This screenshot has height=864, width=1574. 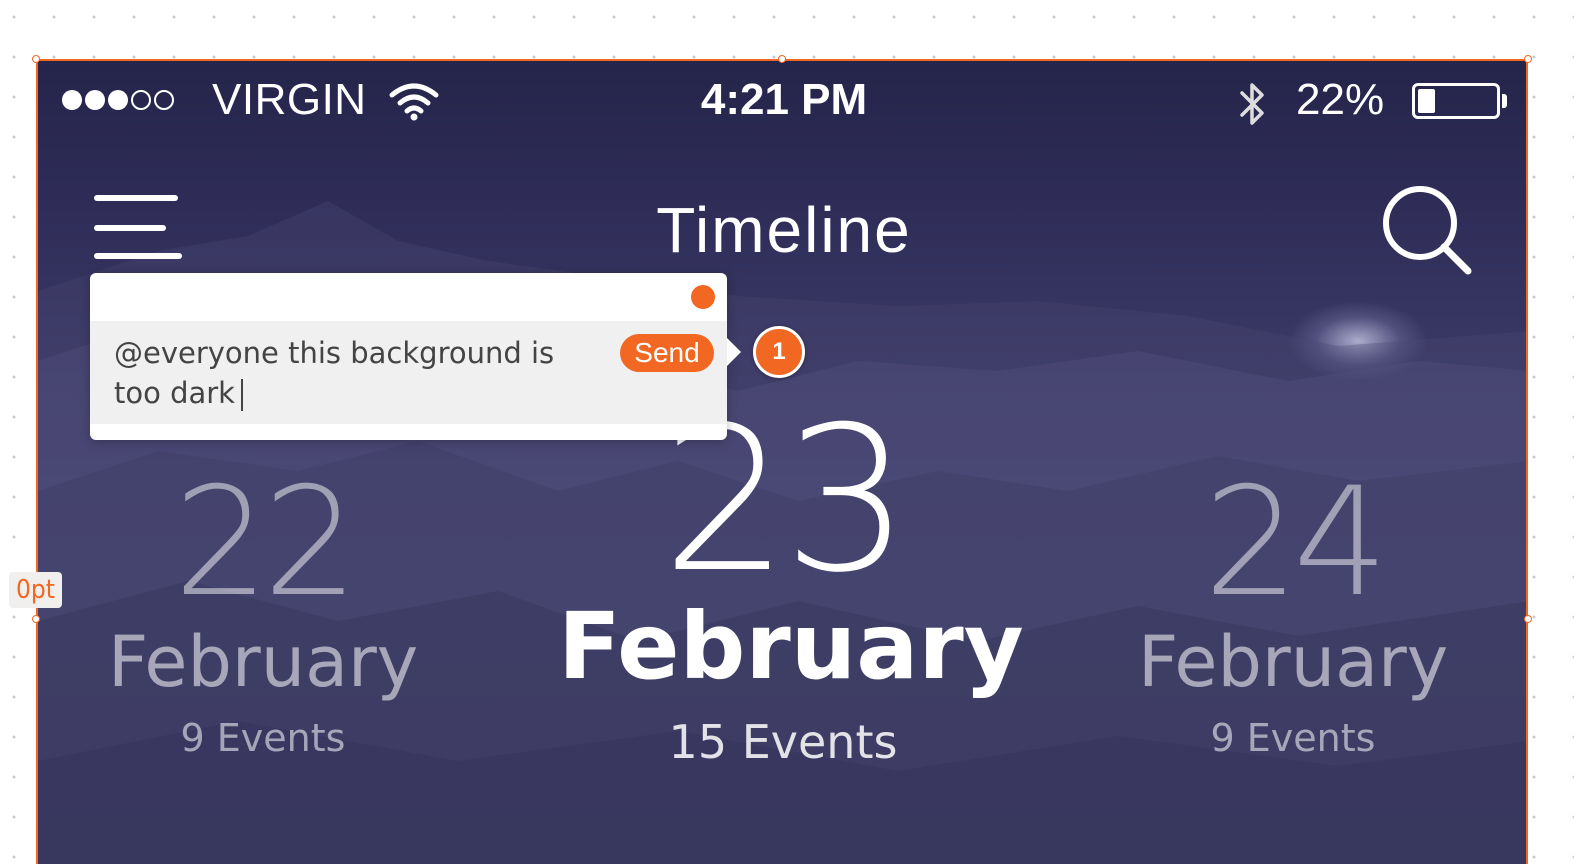 I want to click on send-button: Send, so click(x=667, y=353).